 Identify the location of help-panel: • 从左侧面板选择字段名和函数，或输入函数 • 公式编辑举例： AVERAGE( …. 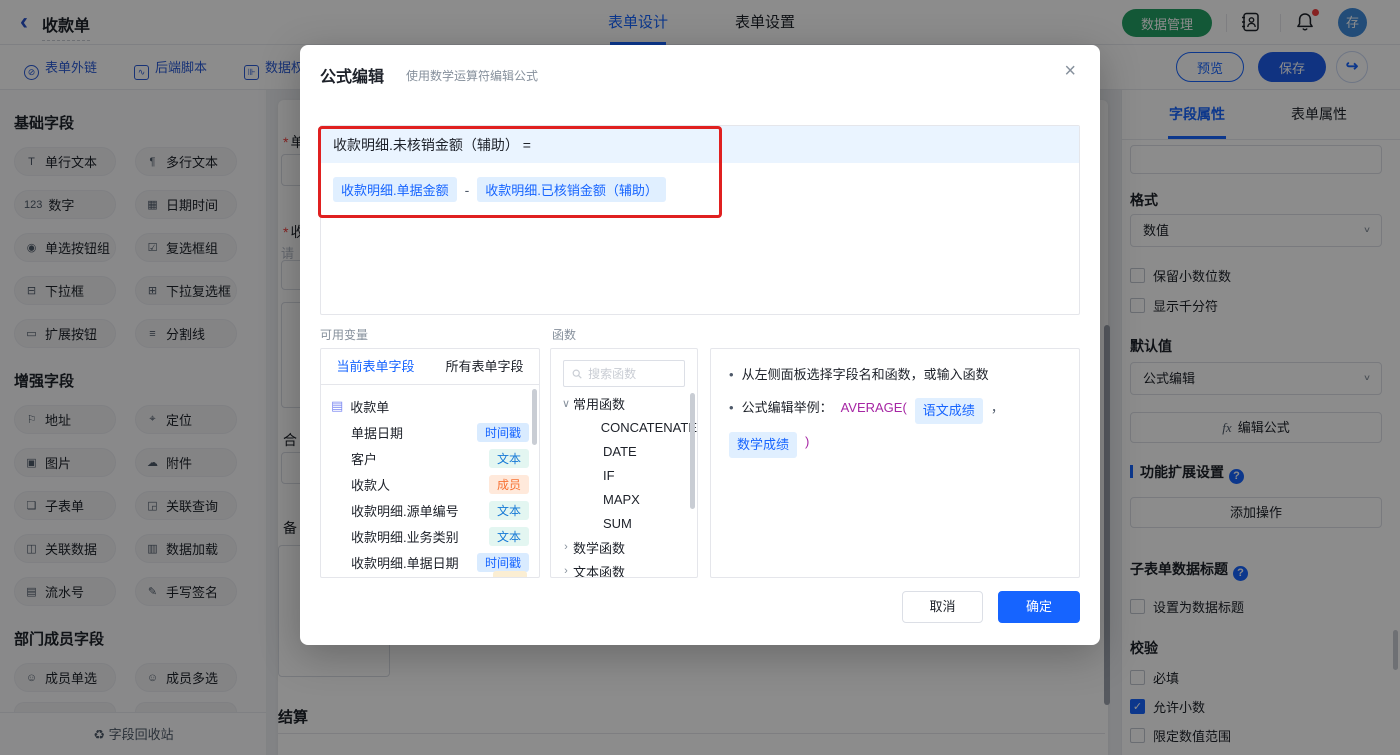
(895, 463).